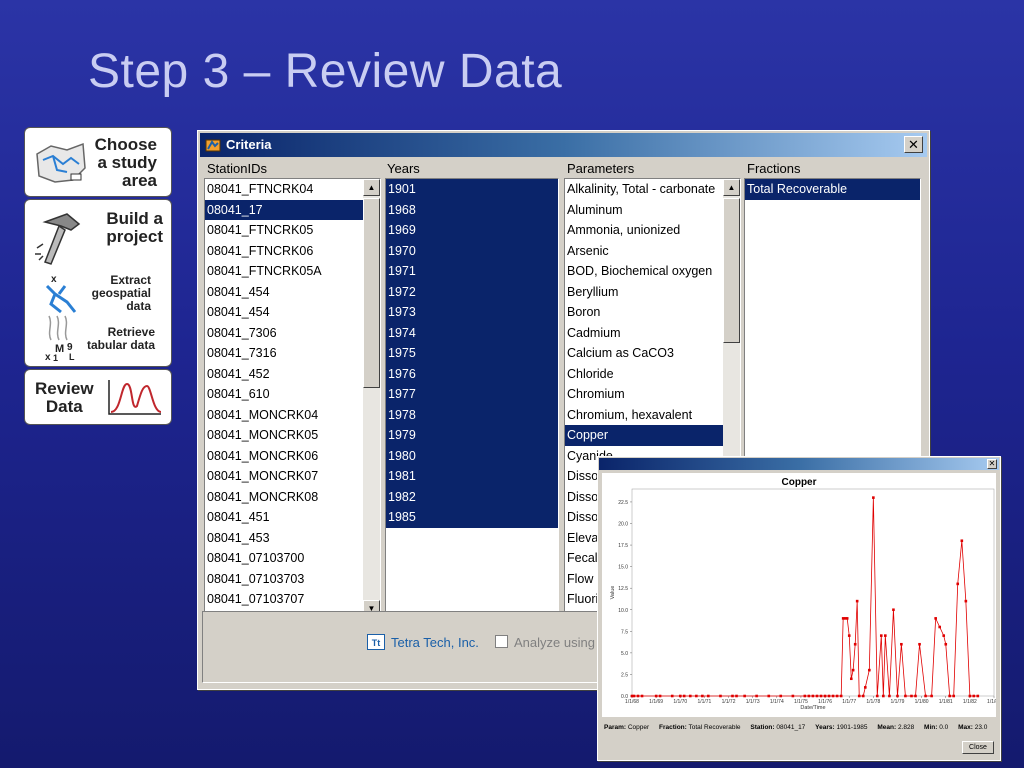 Image resolution: width=1024 pixels, height=768 pixels. What do you see at coordinates (644, 435) in the screenshot?
I see `parameter-list-item: Copper` at bounding box center [644, 435].